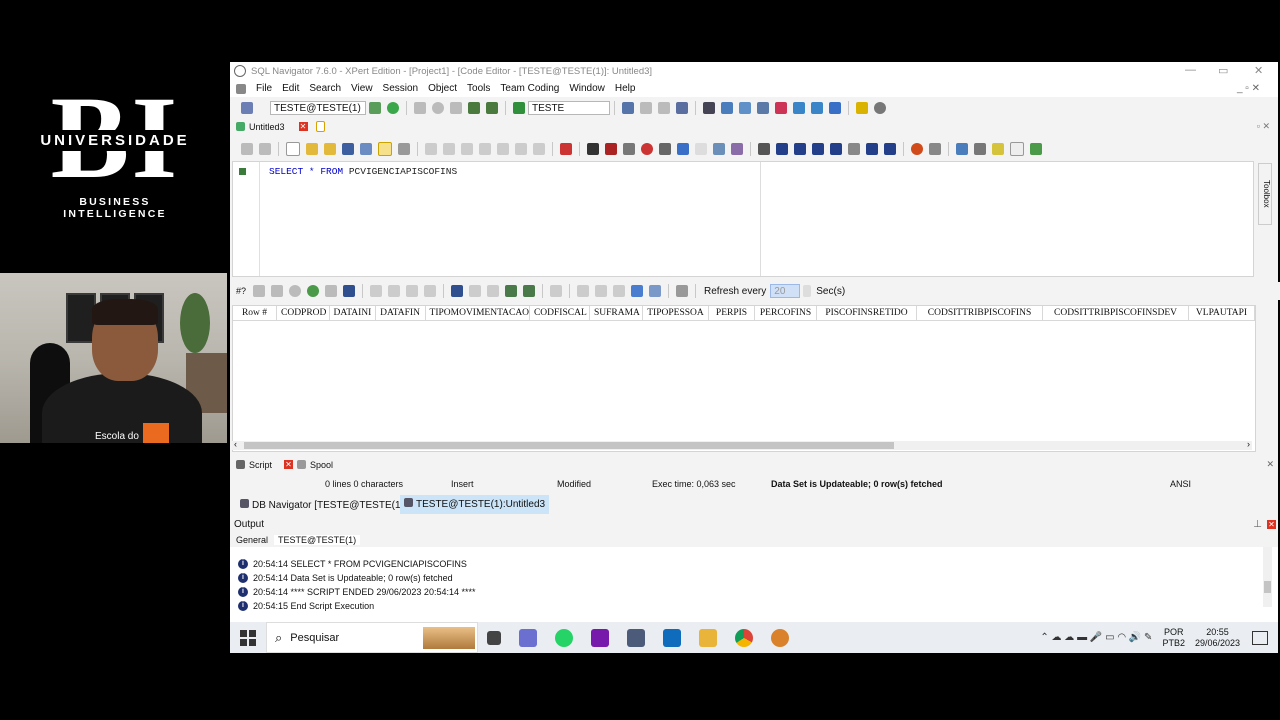 The image size is (1280, 720). Describe the element at coordinates (255, 313) in the screenshot. I see `grid-column-header: Row #` at that location.